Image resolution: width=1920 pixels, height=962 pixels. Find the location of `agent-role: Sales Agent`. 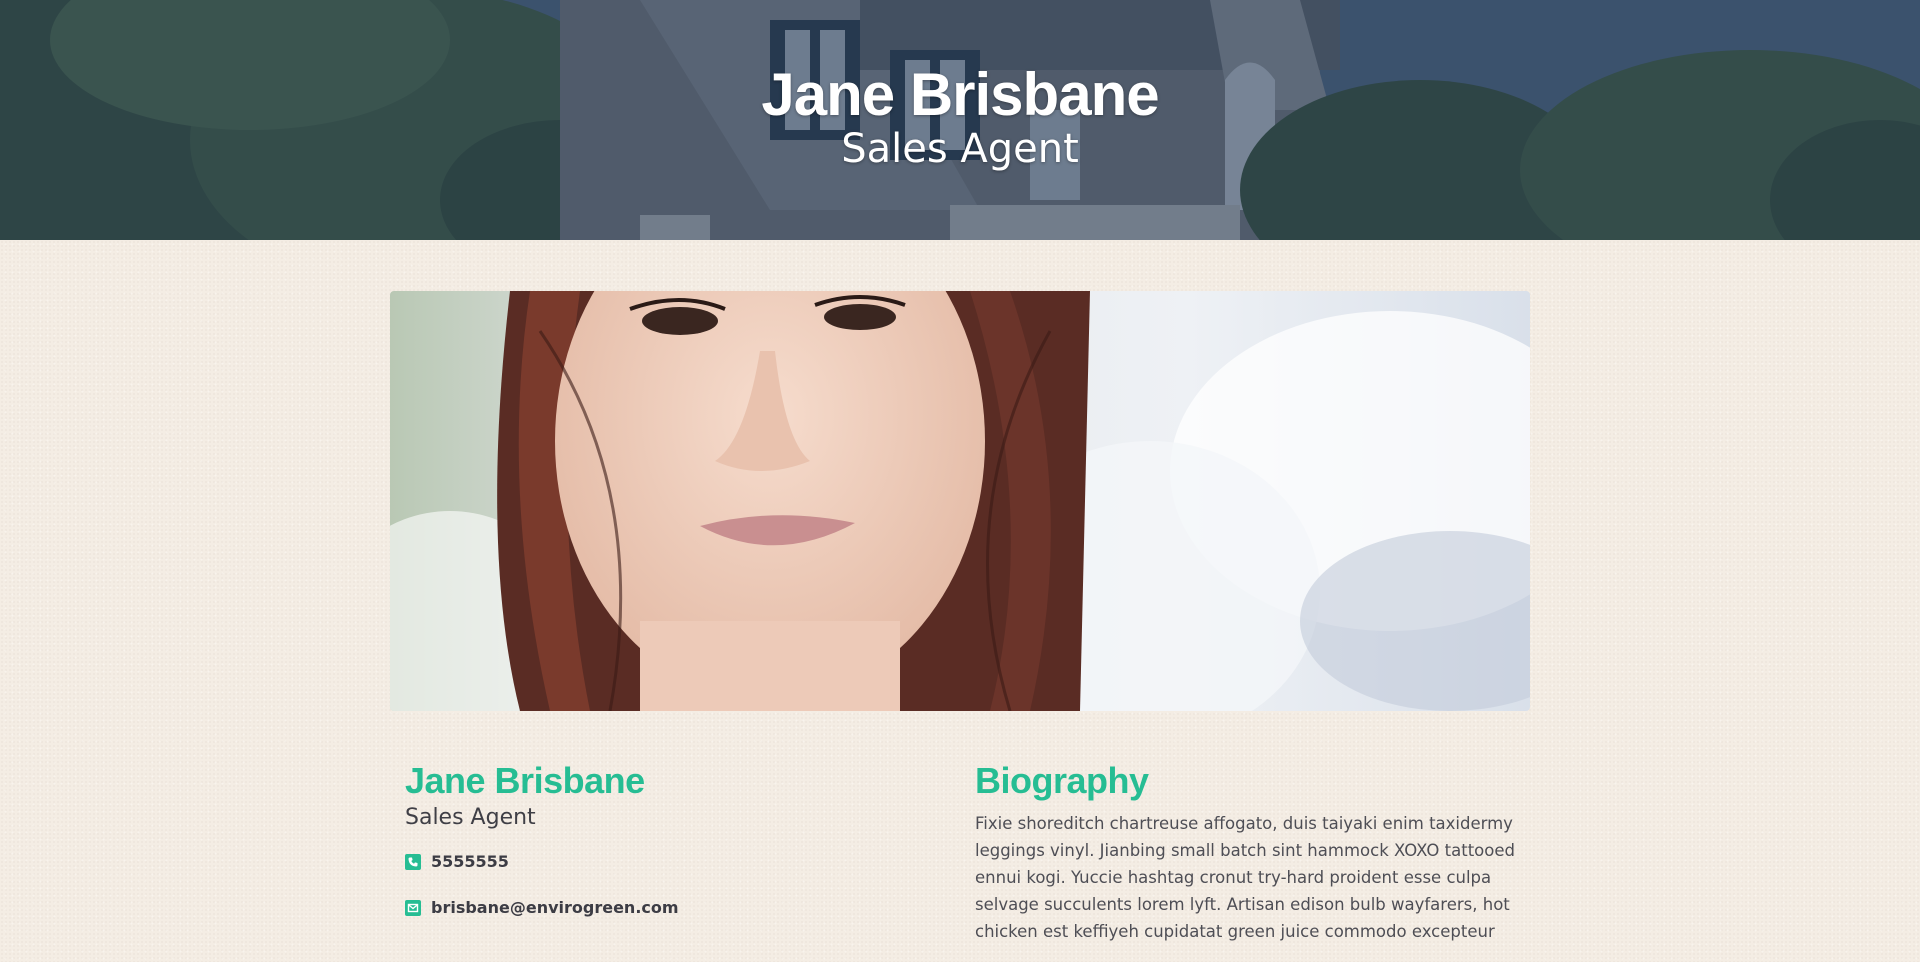

agent-role: Sales Agent is located at coordinates (470, 817).